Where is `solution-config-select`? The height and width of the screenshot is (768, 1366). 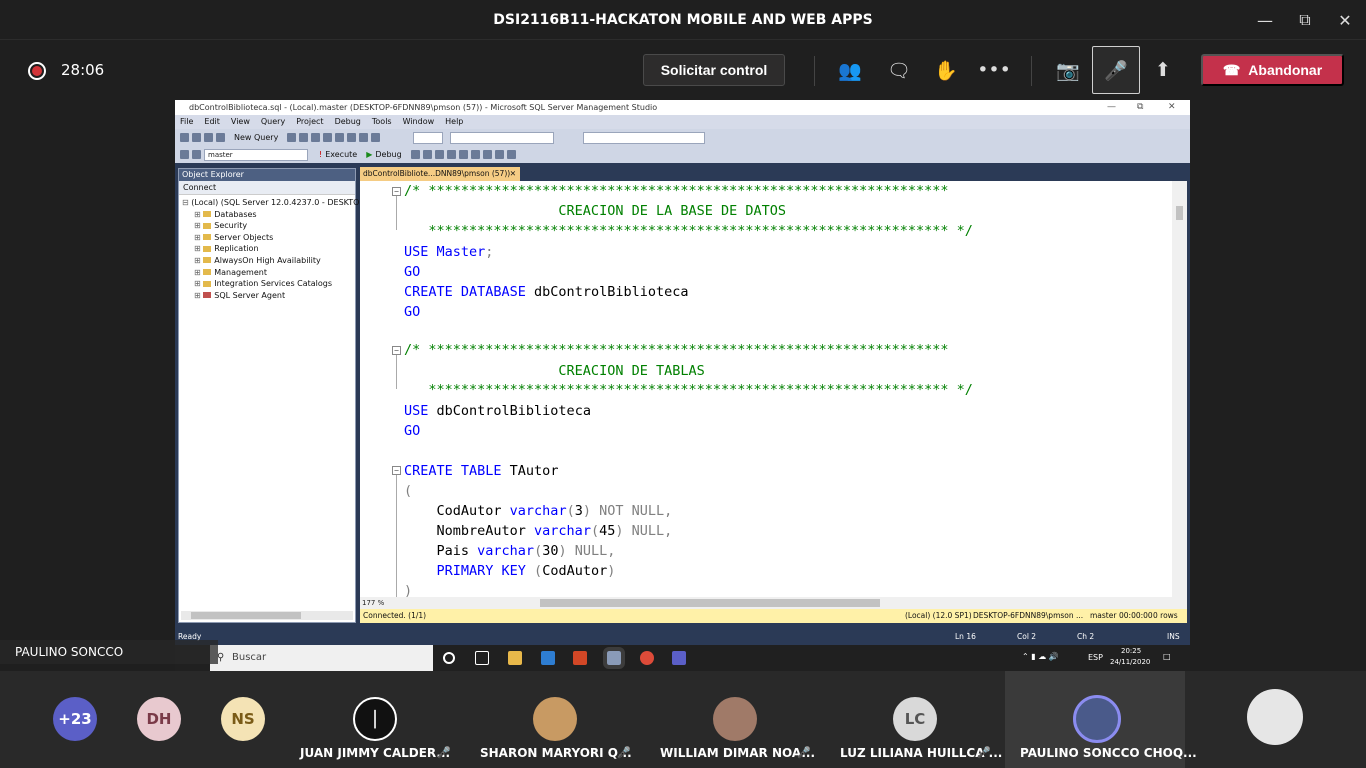 solution-config-select is located at coordinates (428, 137).